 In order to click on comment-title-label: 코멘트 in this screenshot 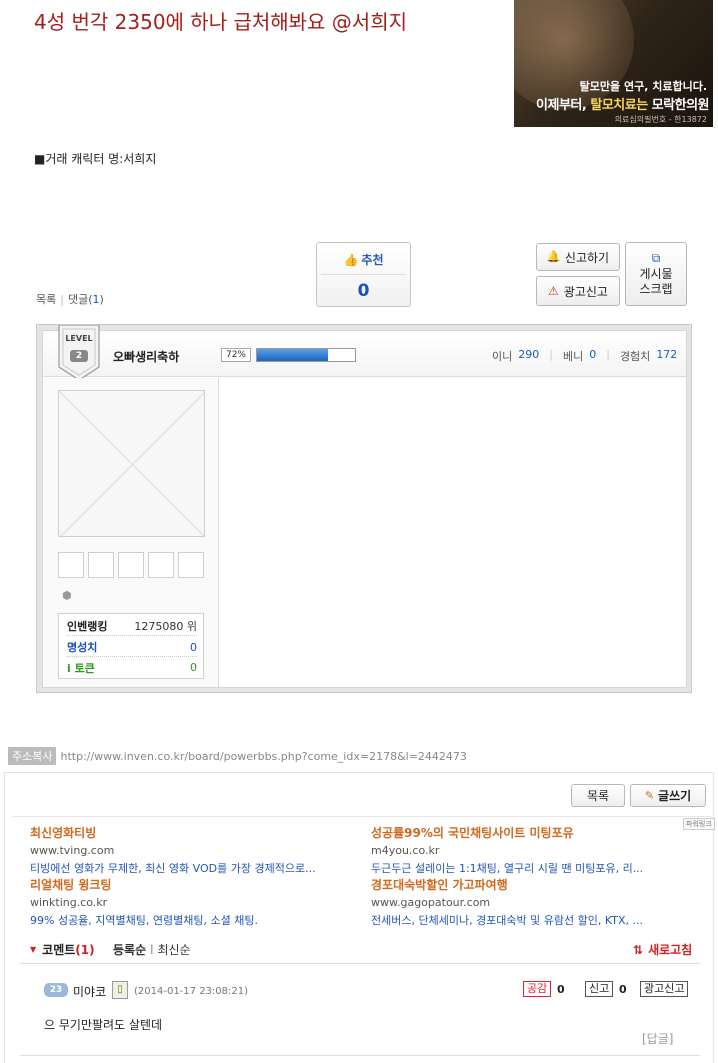, I will do `click(59, 950)`.